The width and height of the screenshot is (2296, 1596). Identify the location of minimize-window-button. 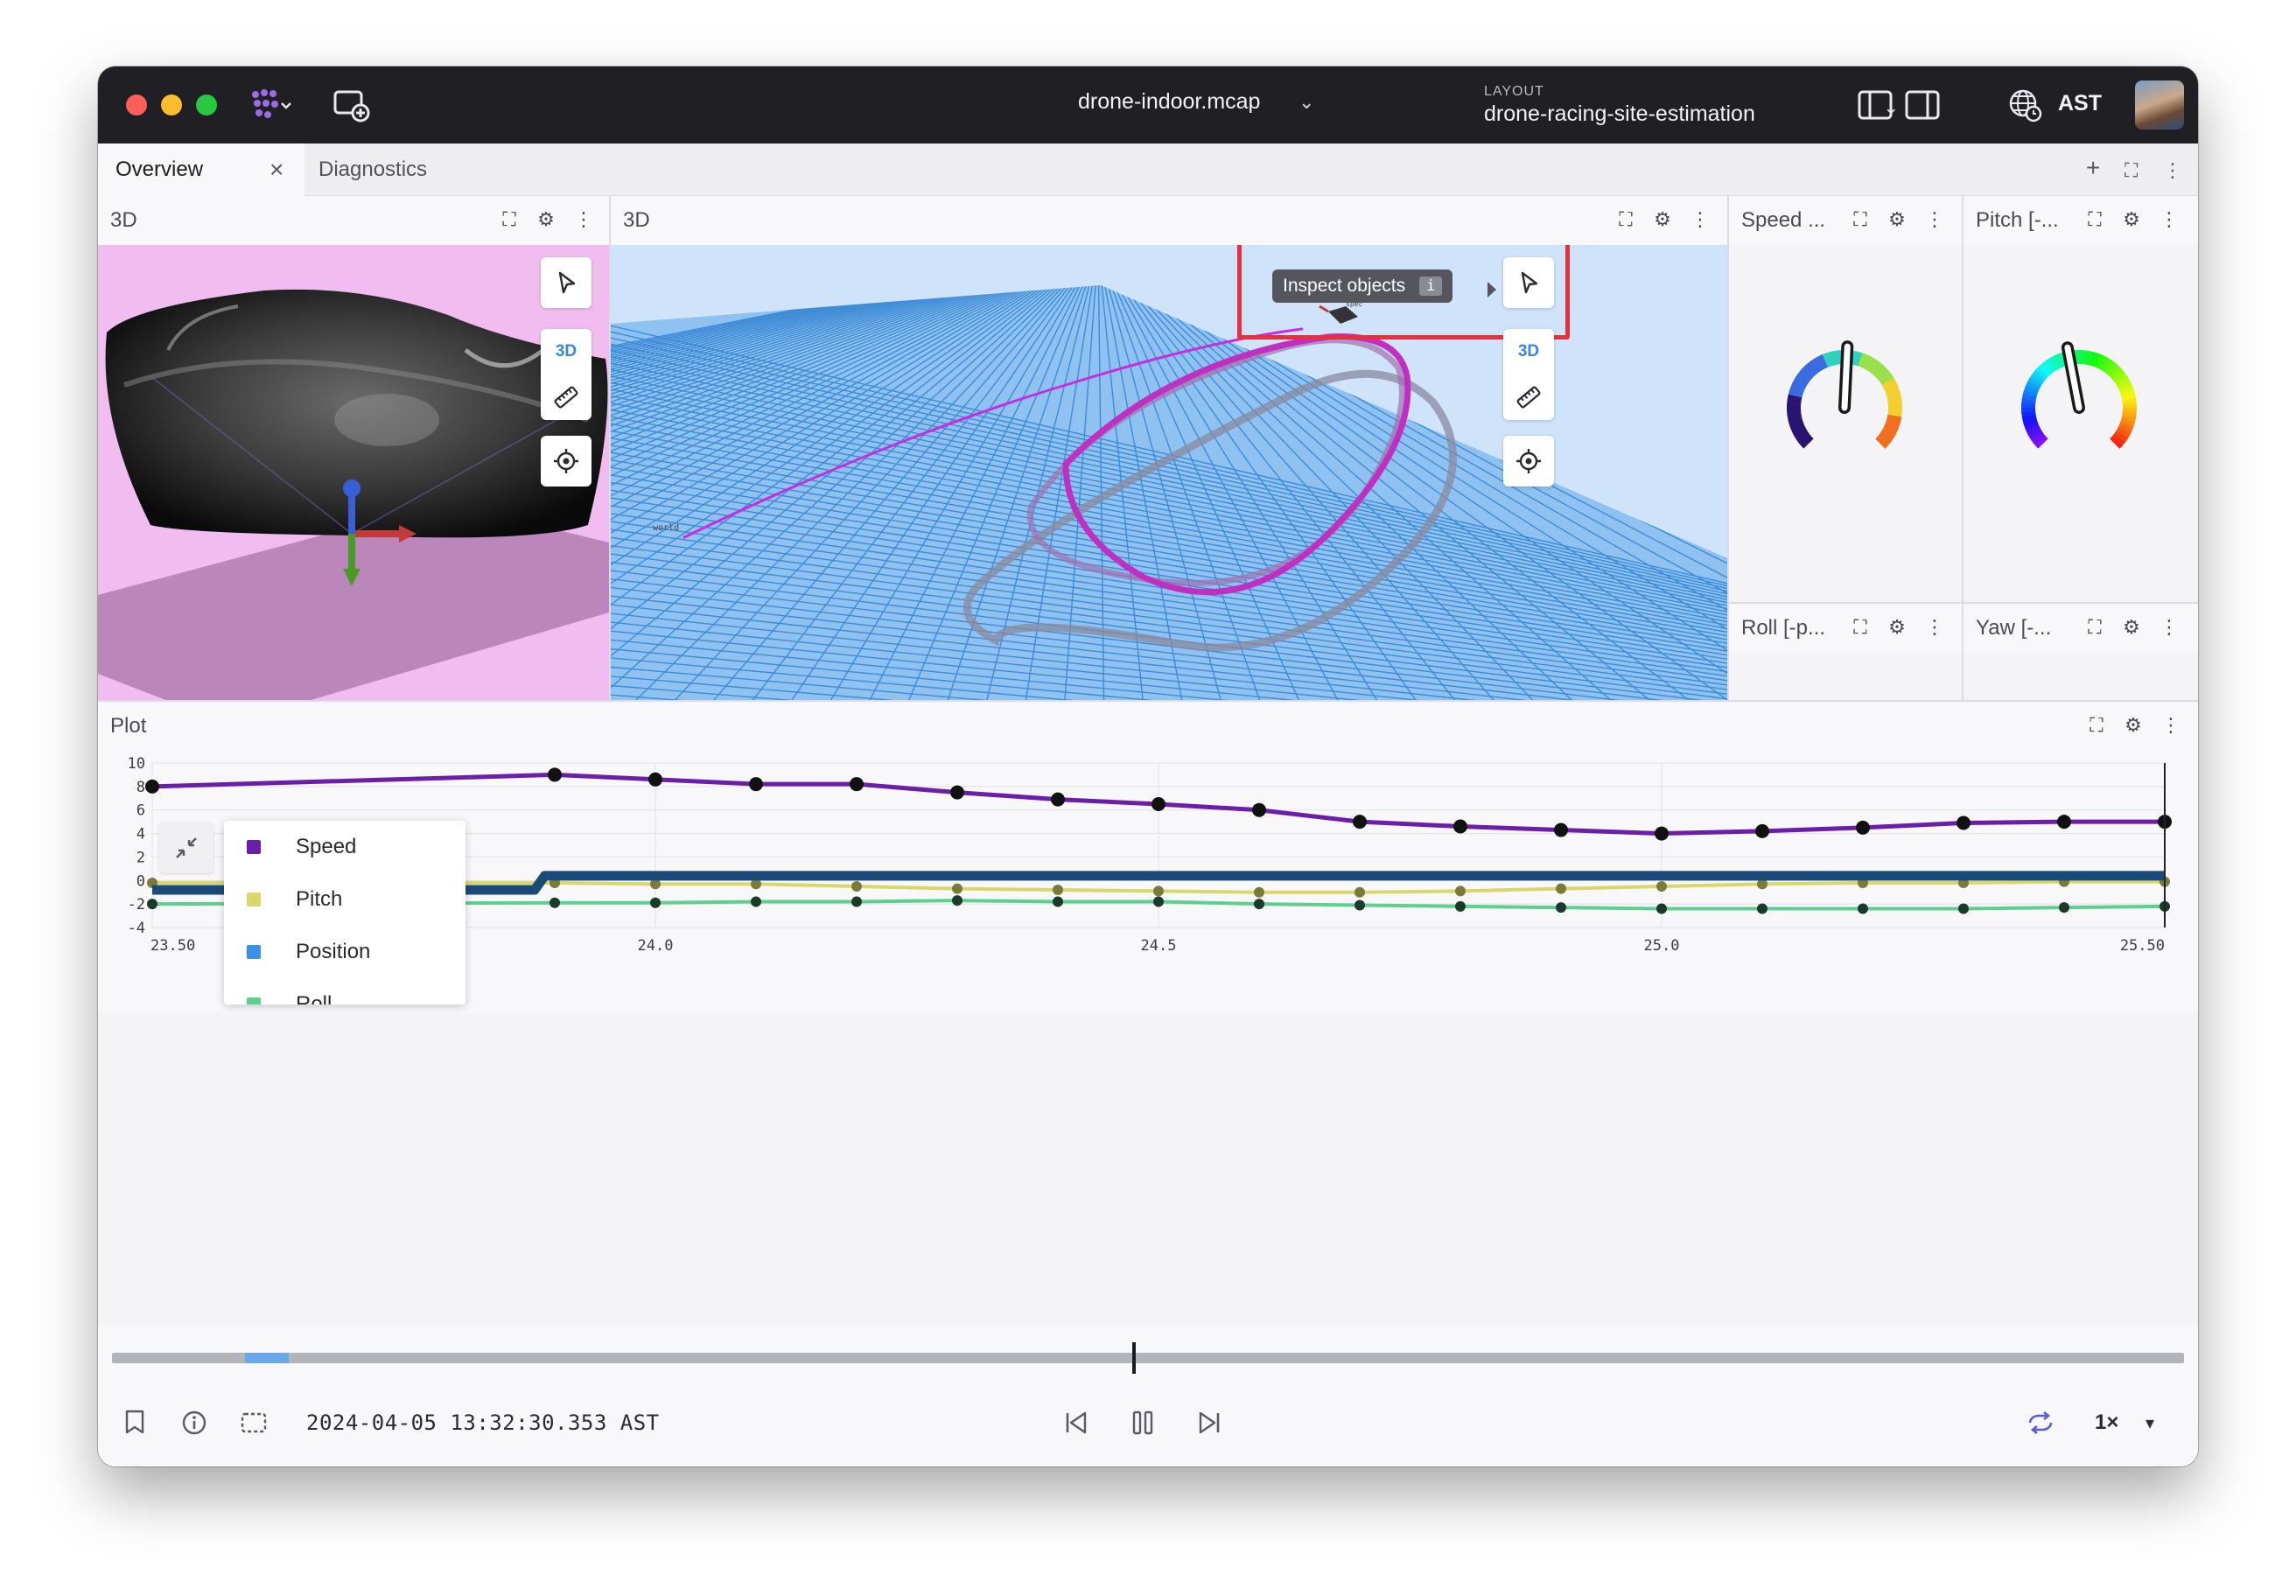
(171, 105).